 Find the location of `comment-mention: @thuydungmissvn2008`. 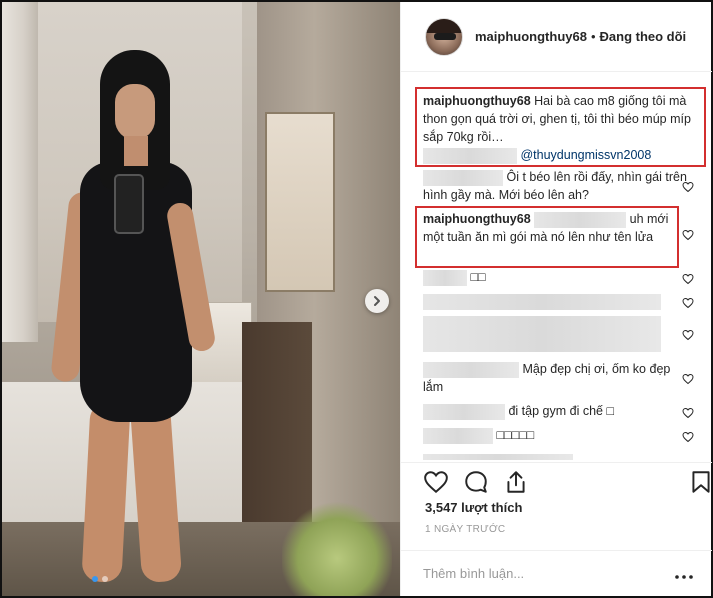

comment-mention: @thuydungmissvn2008 is located at coordinates (585, 155).